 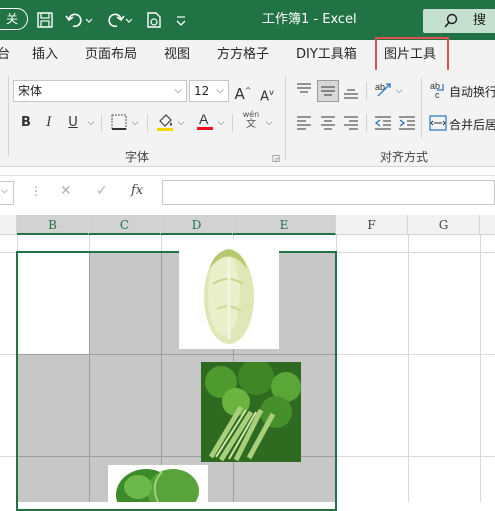 What do you see at coordinates (444, 225) in the screenshot?
I see `column-header-g: G` at bounding box center [444, 225].